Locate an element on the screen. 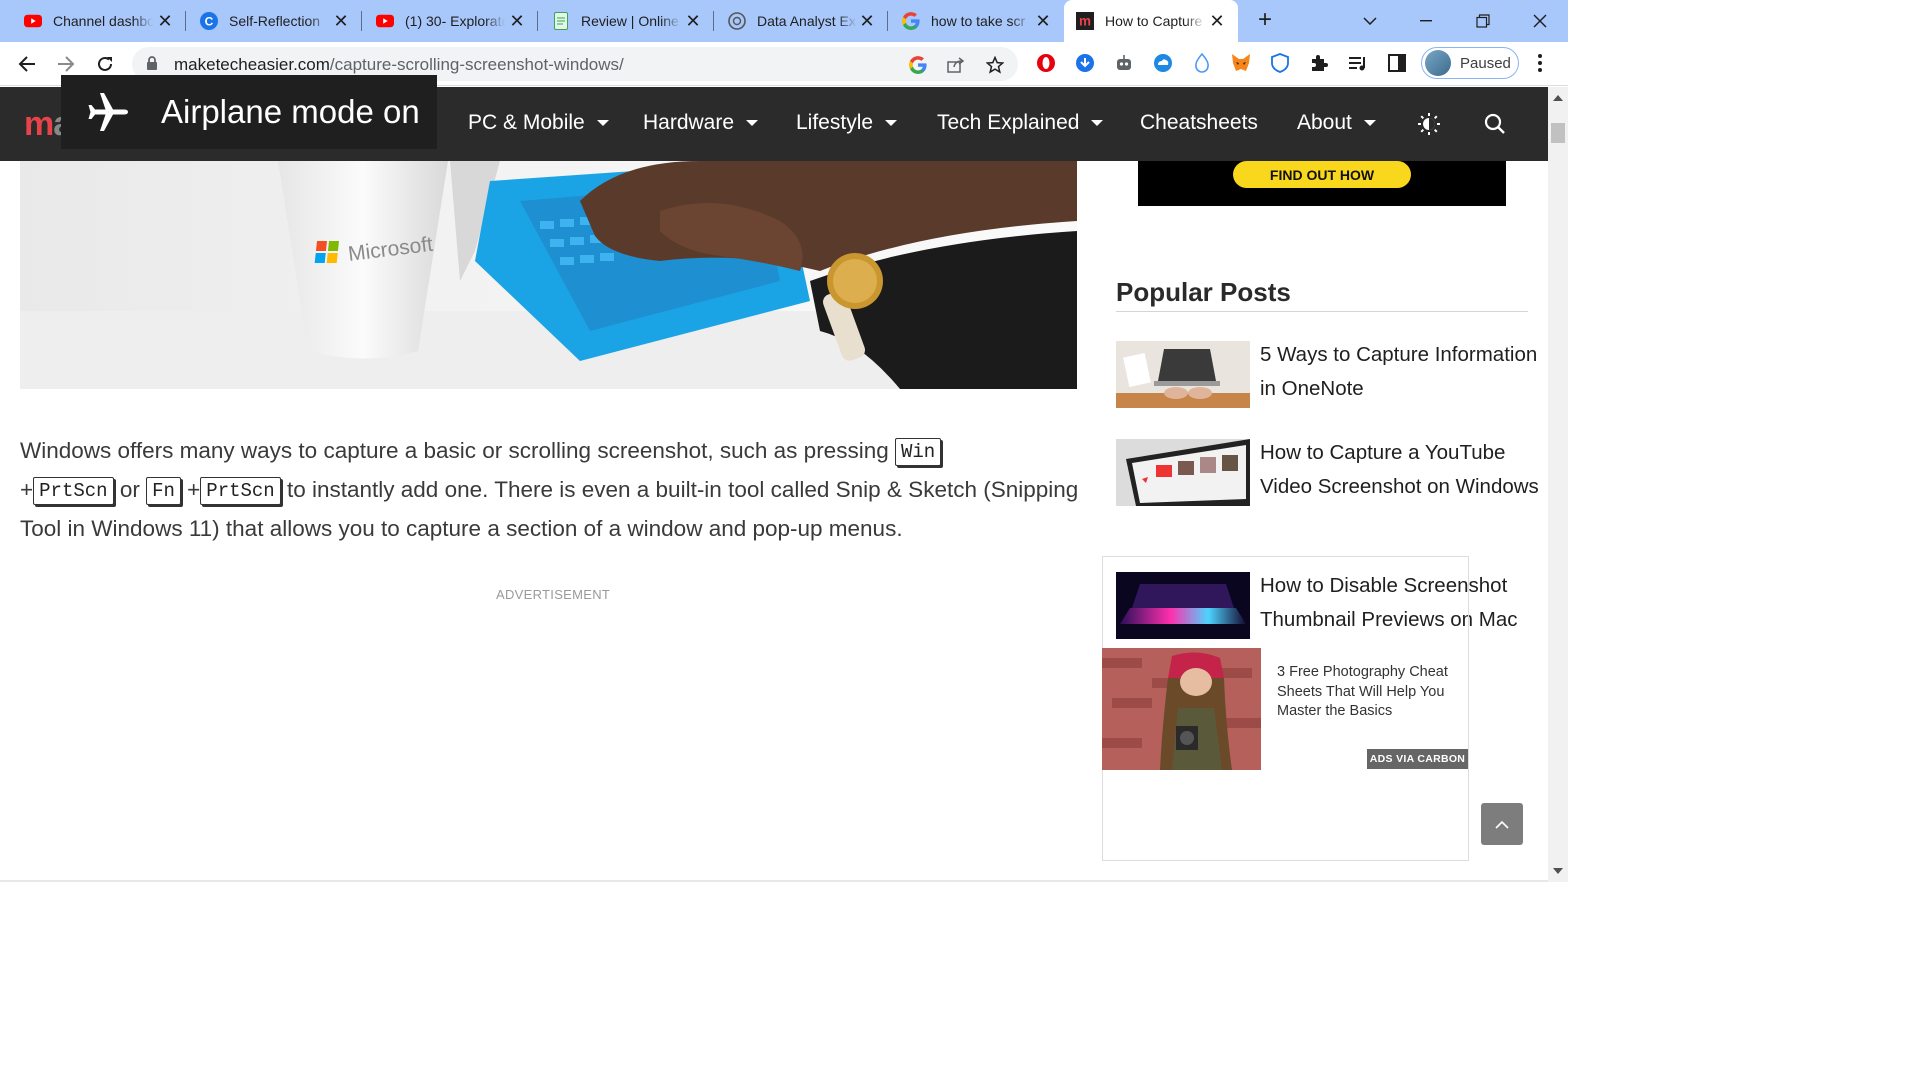 The height and width of the screenshot is (1080, 1920). tab-title: Self-Reflection is located at coordinates (275, 21).